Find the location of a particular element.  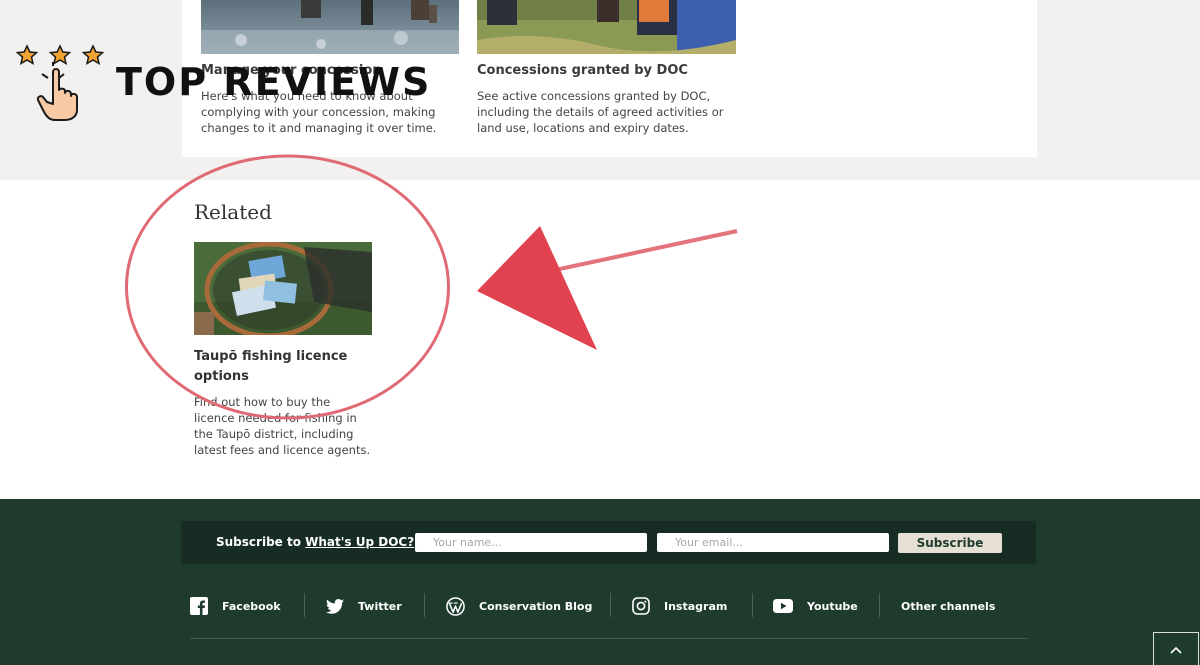

subscribe-bar: Subscribe to What's Up DOC? Subscribe is located at coordinates (608, 542).